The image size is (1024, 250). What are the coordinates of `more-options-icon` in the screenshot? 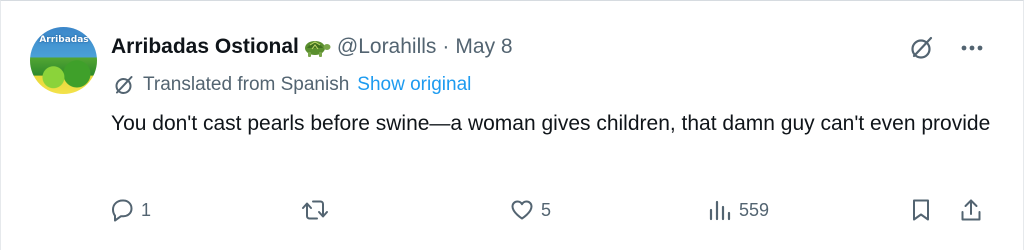 It's located at (972, 48).